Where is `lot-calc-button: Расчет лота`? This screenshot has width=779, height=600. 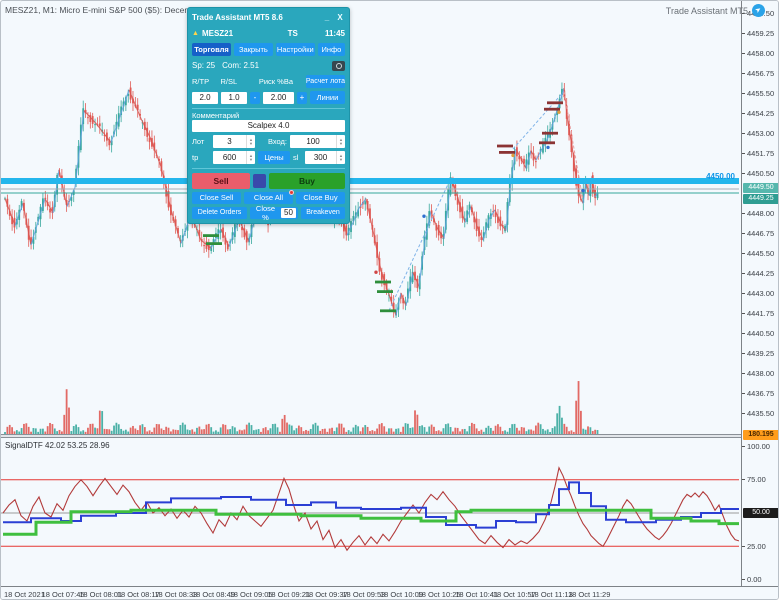
lot-calc-button: Расчет лота is located at coordinates (325, 81).